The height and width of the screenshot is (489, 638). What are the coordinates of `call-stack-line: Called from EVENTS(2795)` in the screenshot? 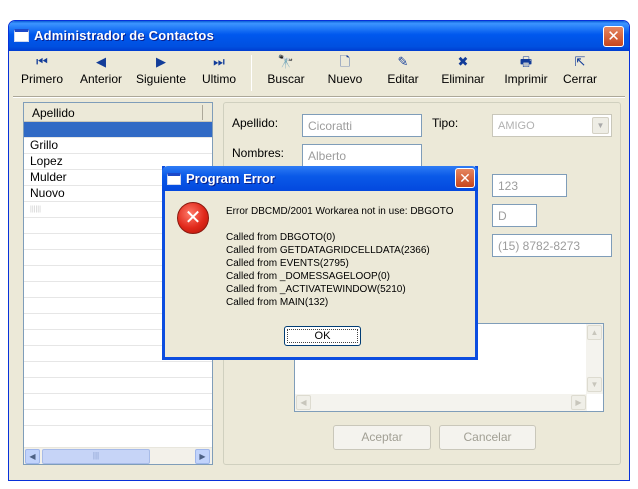 It's located at (287, 263).